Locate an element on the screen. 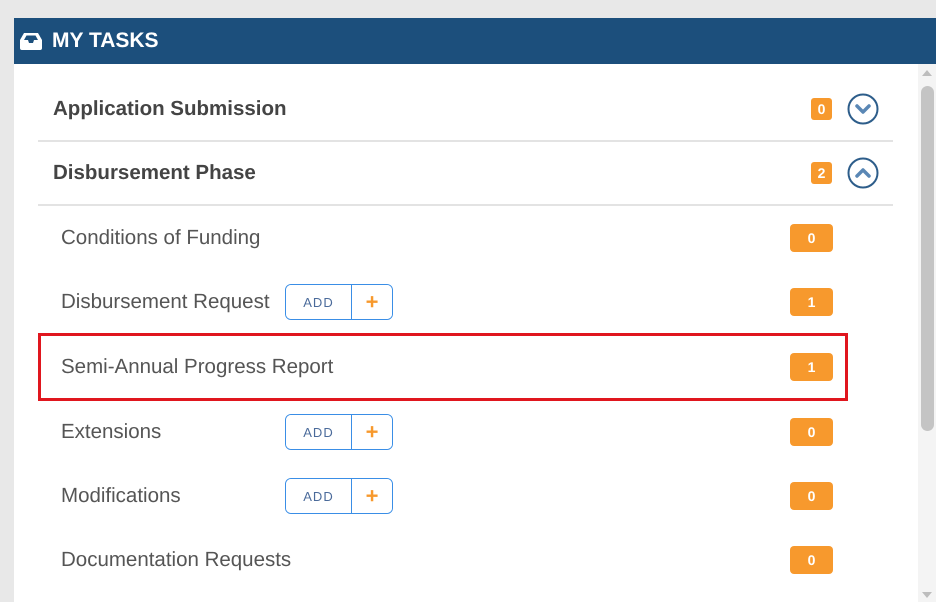 This screenshot has width=936, height=602. task-link: Disbursement Request is located at coordinates (173, 302).